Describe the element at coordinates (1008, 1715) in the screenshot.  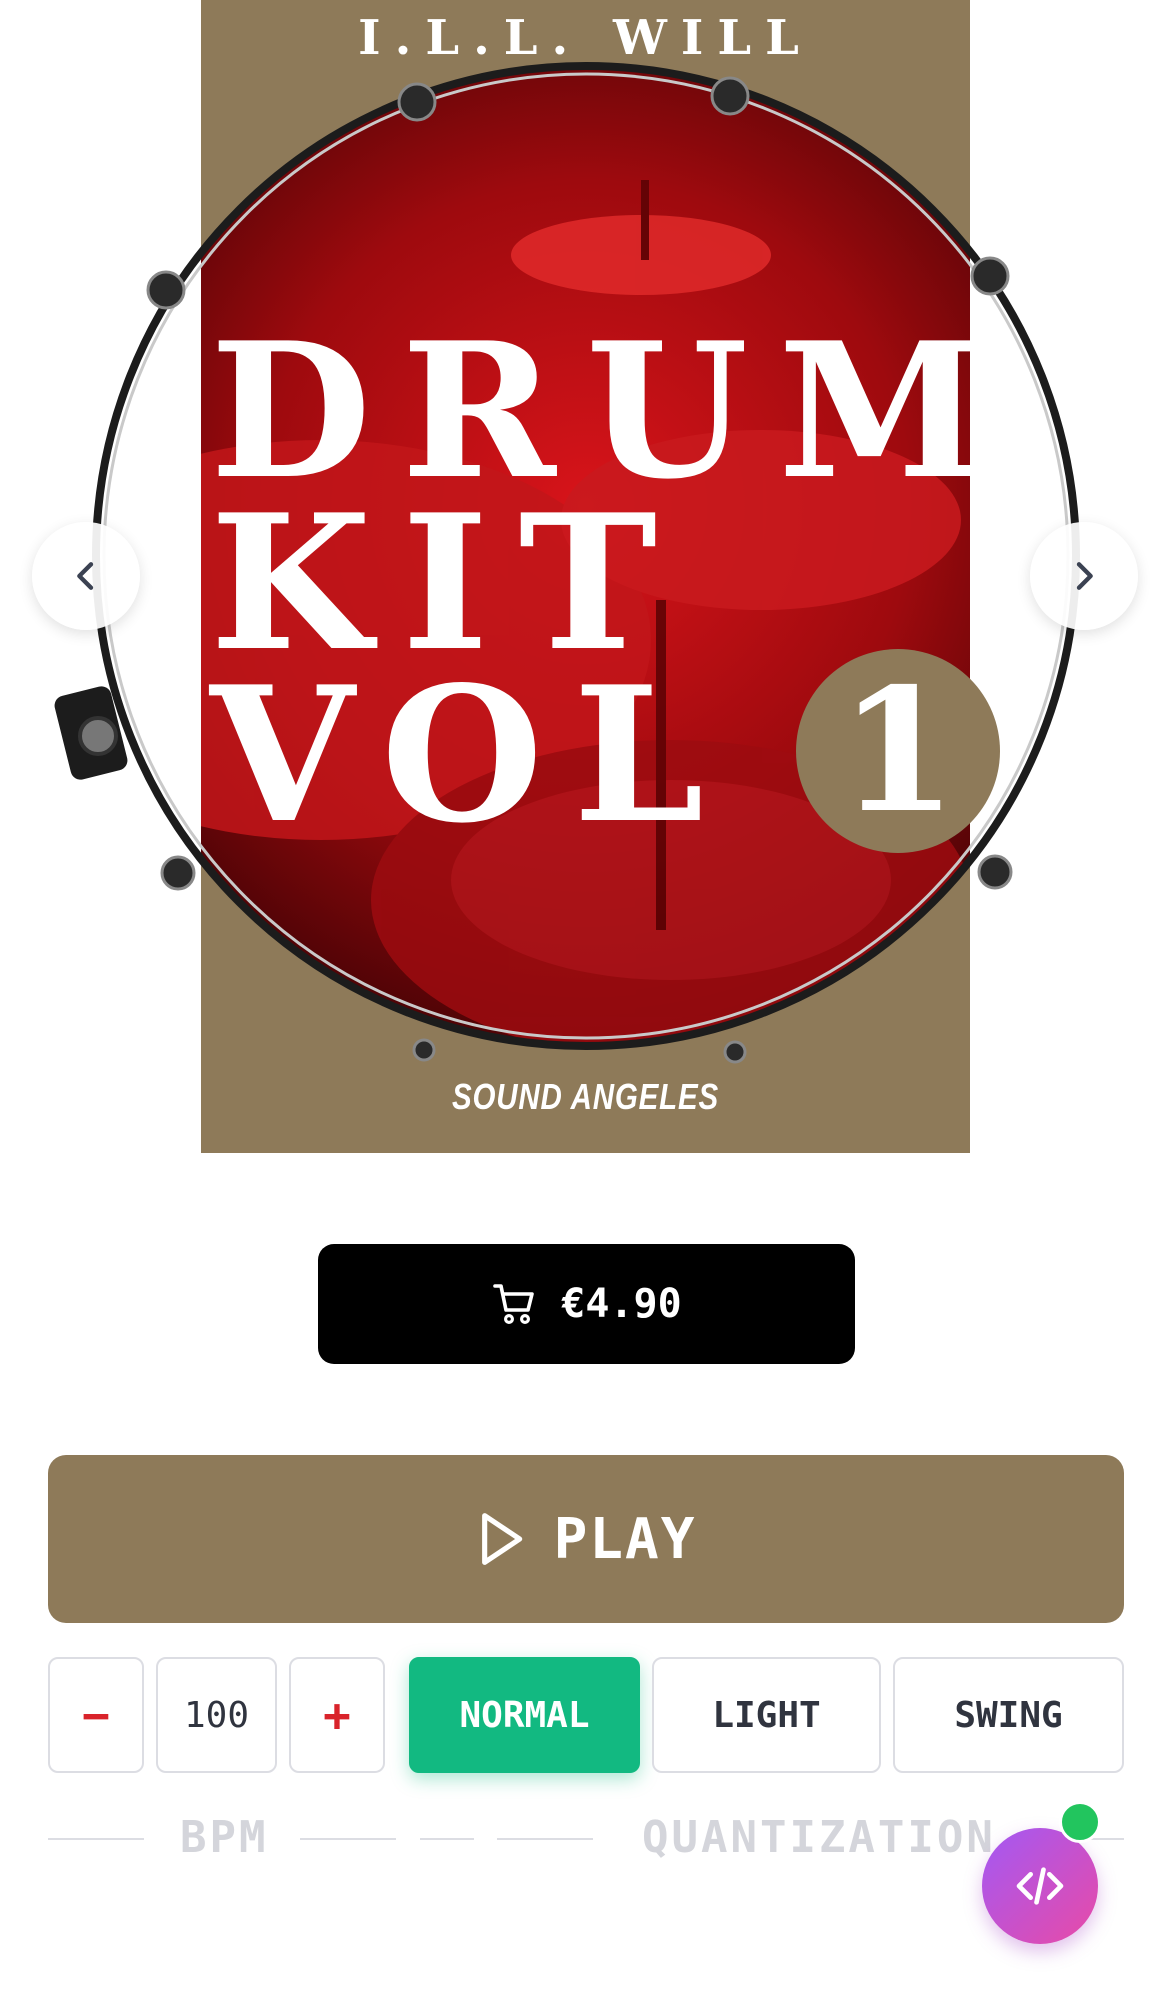
I see `quantization-swing-button: SWING` at that location.